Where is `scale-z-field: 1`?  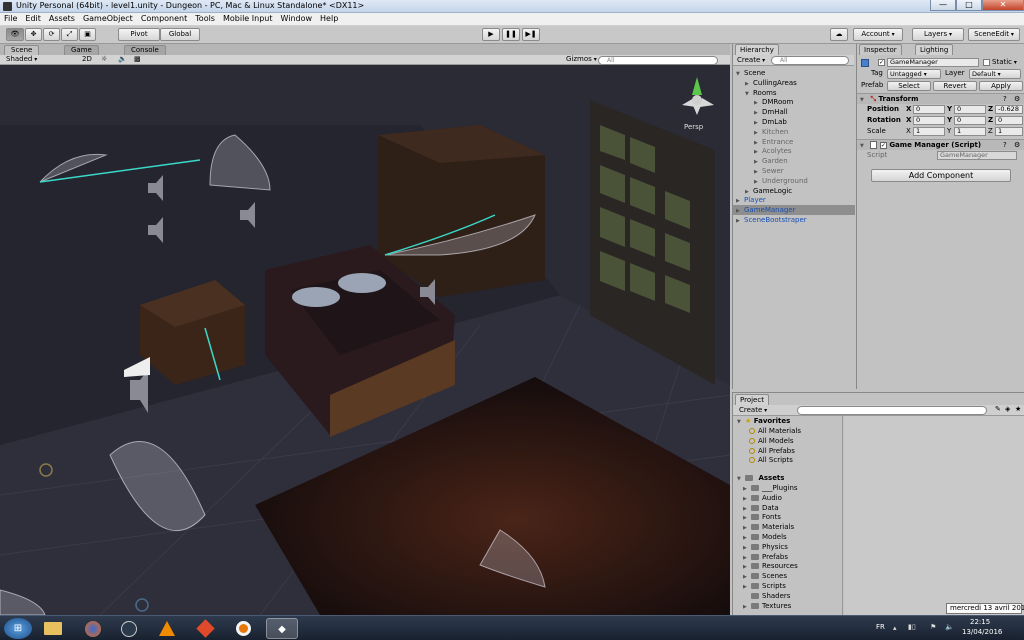
scale-z-field: 1 is located at coordinates (1009, 131).